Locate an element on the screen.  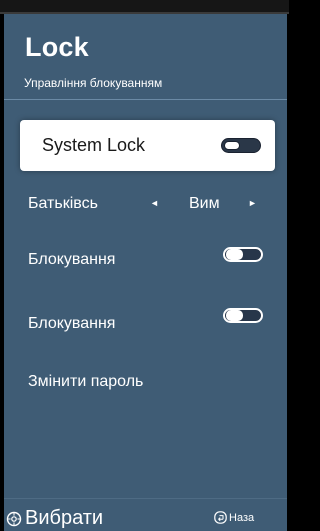
select-hint: Вибрати is located at coordinates (54, 518).